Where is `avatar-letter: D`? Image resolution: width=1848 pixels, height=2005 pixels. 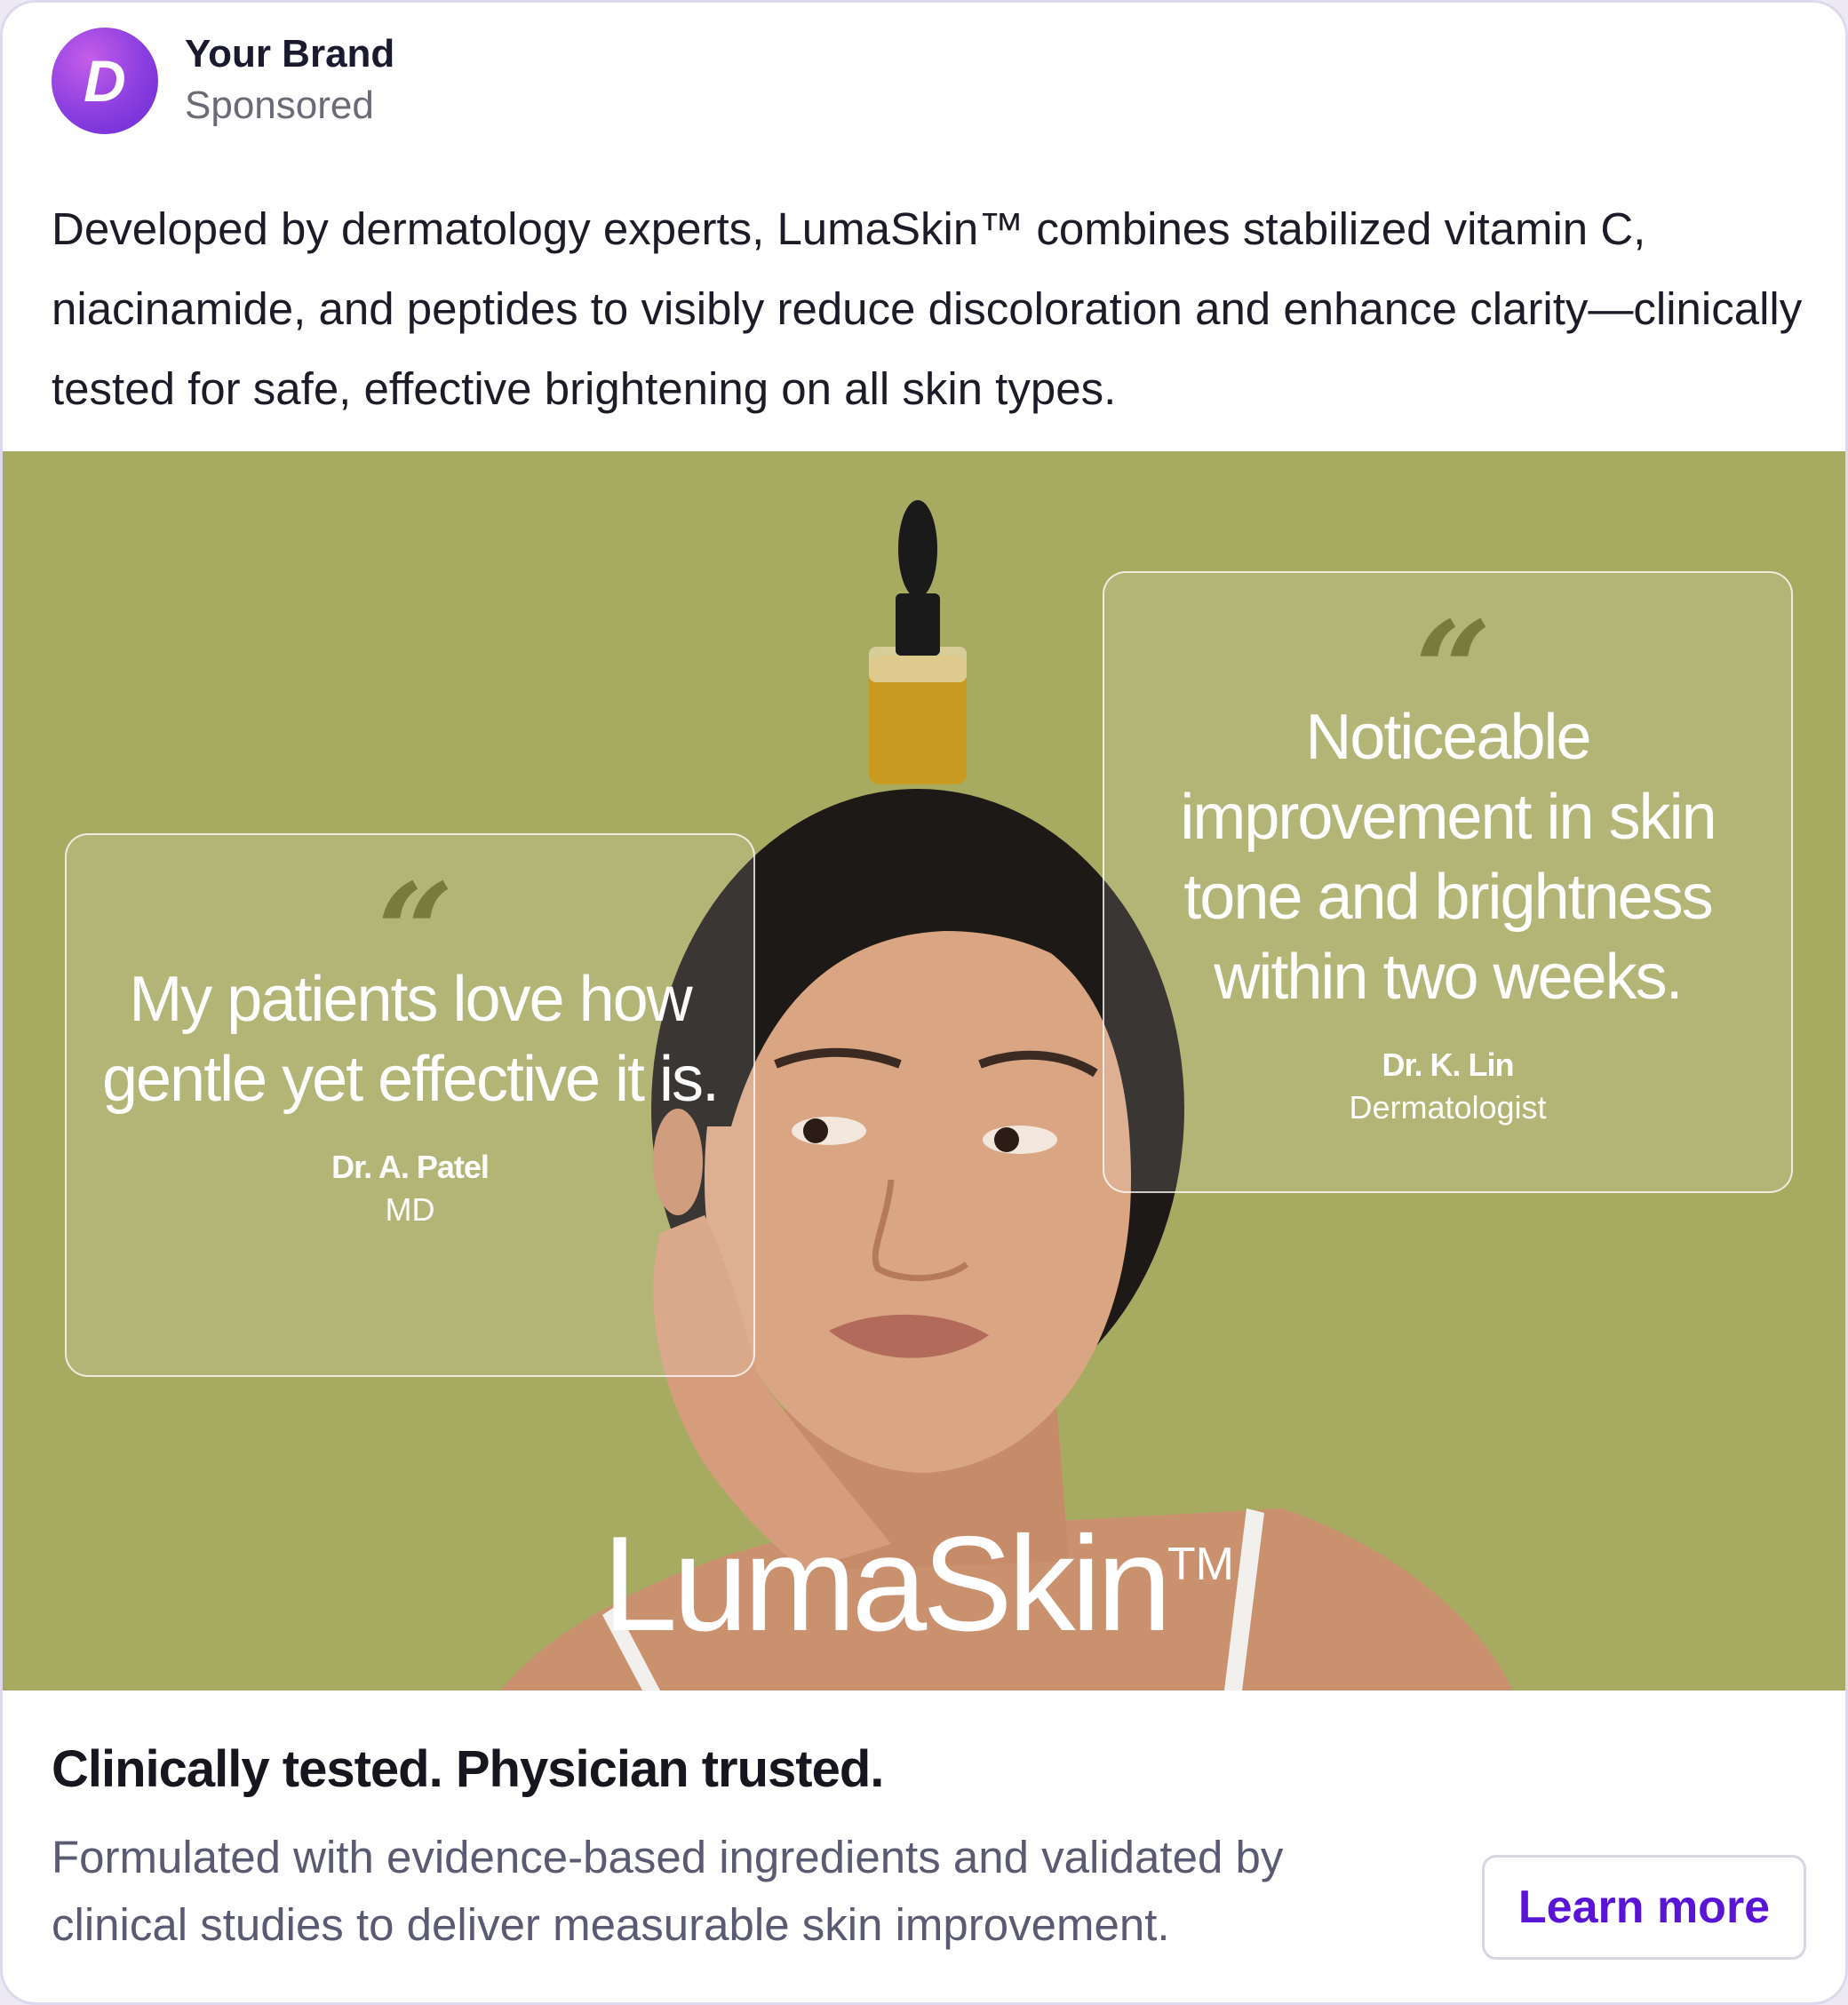 avatar-letter: D is located at coordinates (105, 80).